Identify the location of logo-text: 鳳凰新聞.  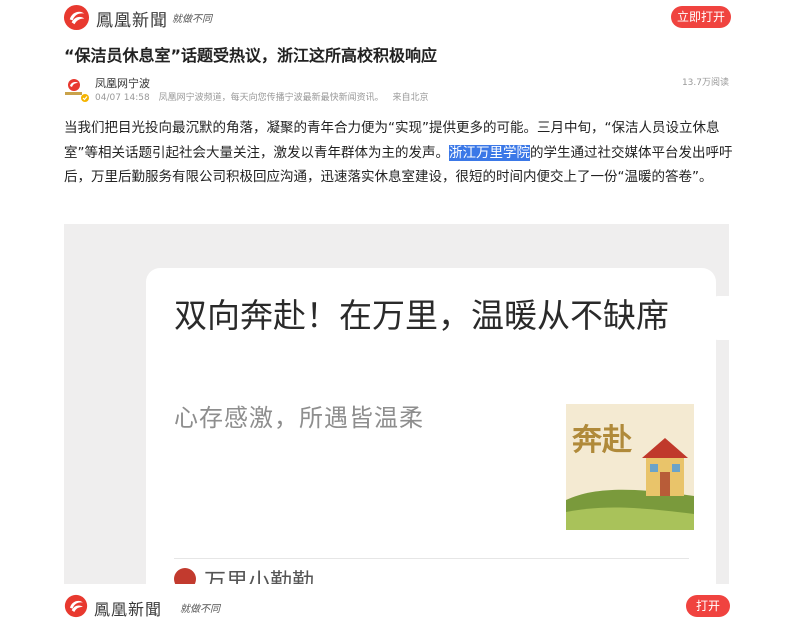
(132, 21).